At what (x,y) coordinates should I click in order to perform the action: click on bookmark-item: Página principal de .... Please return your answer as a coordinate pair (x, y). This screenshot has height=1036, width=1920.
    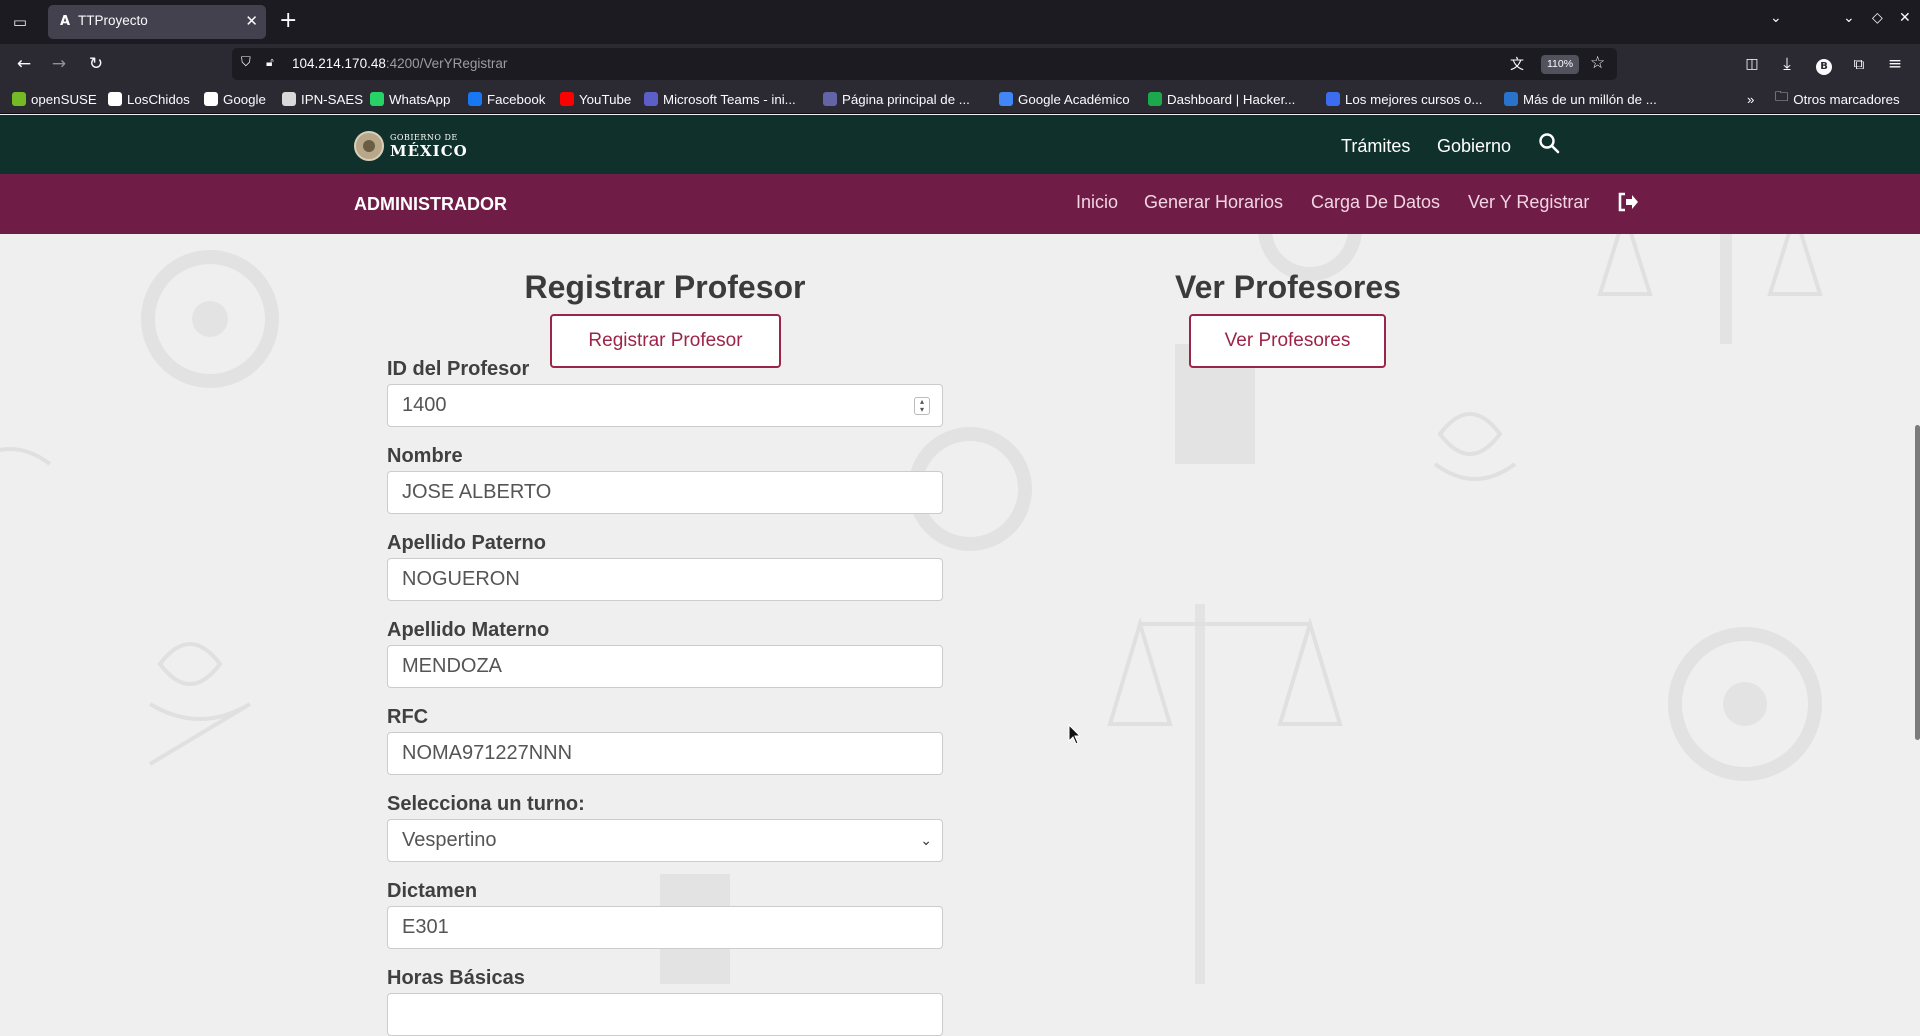
    Looking at the image, I should click on (896, 99).